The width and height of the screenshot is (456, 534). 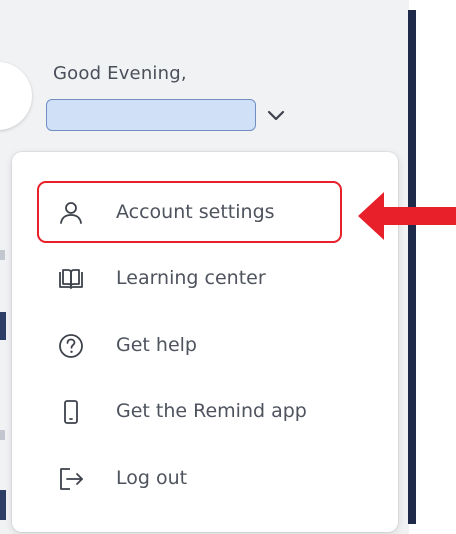 I want to click on menu-item-label: Log out, so click(x=152, y=478).